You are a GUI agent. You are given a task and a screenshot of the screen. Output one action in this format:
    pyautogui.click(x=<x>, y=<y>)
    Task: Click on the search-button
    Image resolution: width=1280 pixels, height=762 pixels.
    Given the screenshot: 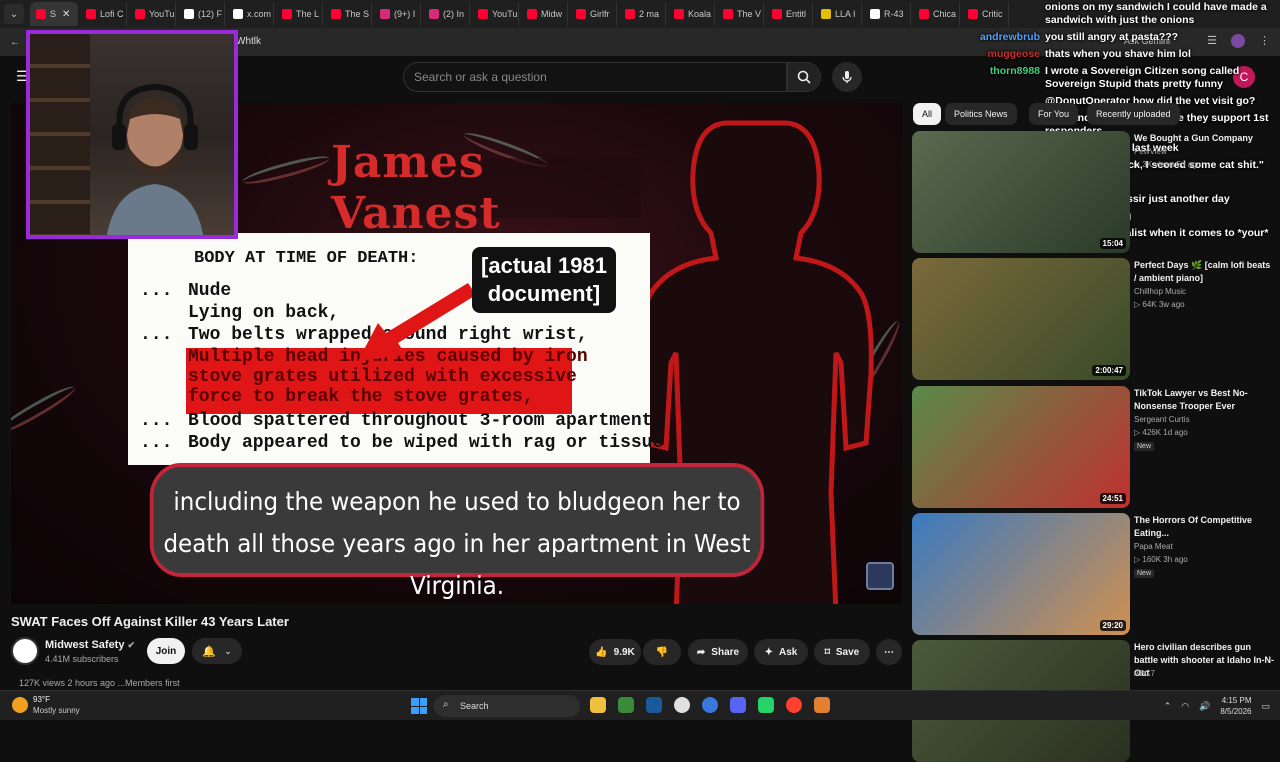 What is the action you would take?
    pyautogui.click(x=804, y=77)
    